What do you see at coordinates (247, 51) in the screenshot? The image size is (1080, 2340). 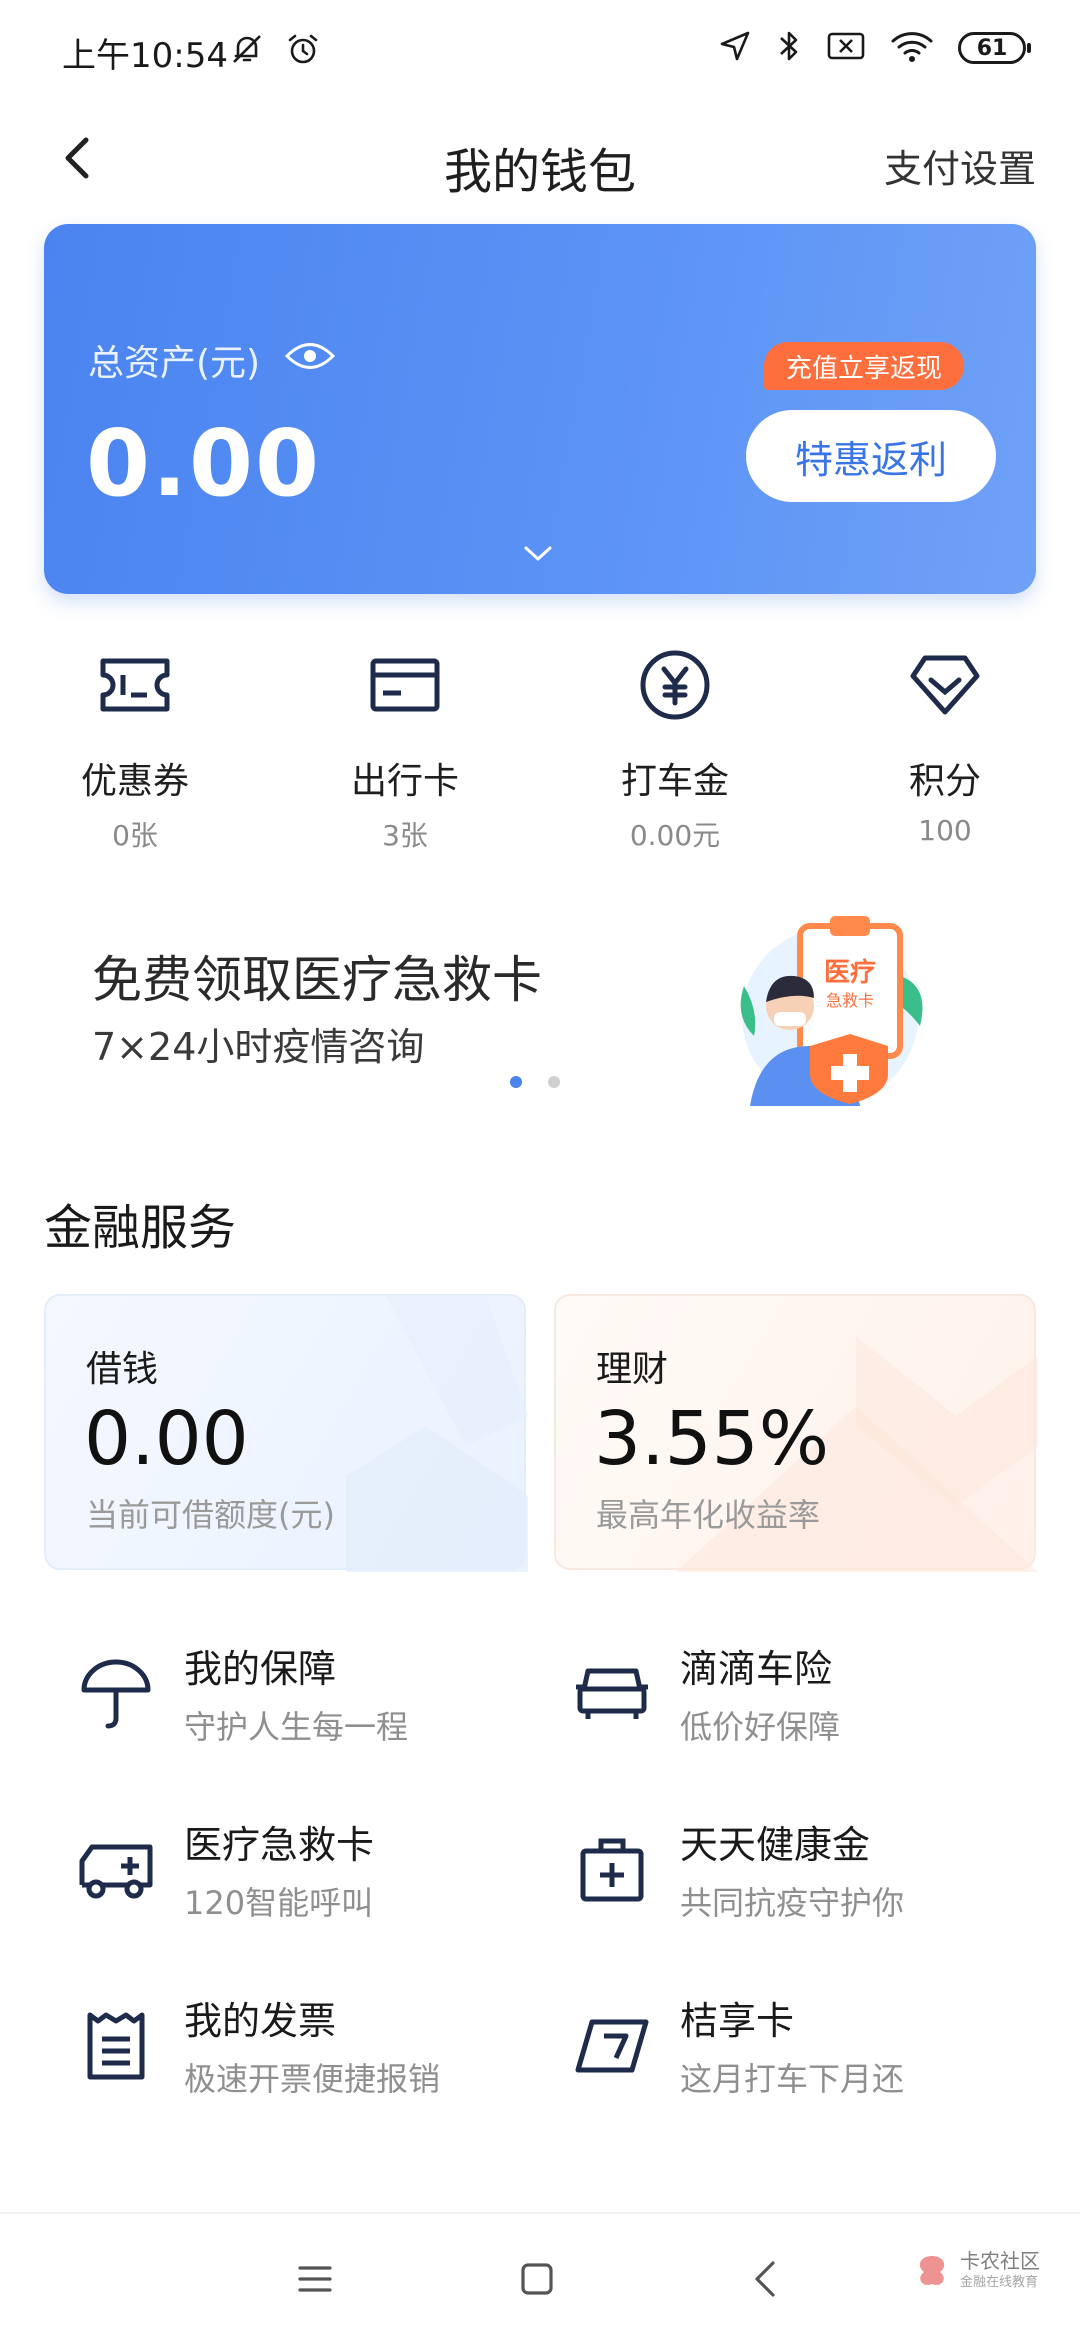 I see `mute-bell-icon` at bounding box center [247, 51].